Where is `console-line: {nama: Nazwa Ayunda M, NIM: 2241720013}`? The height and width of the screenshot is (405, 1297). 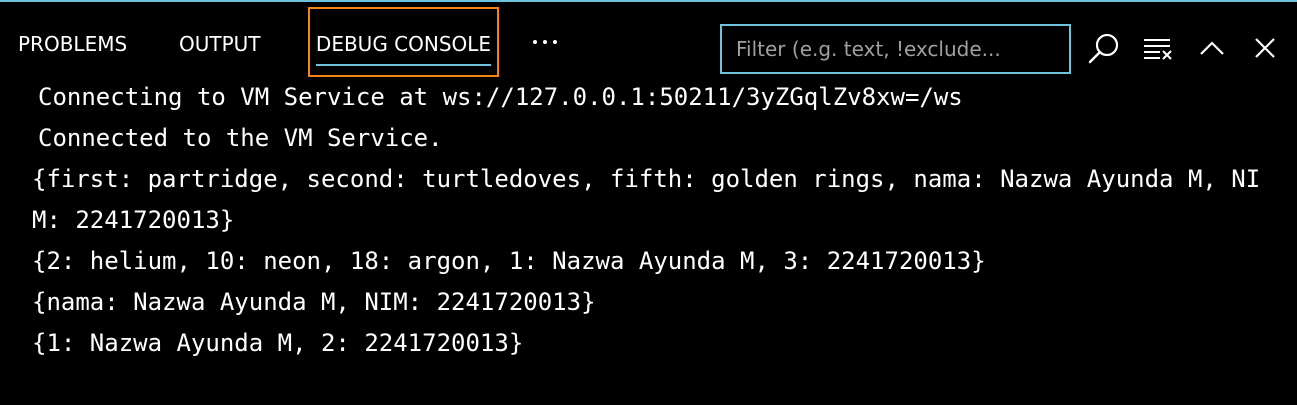
console-line: {nama: Nazwa Ayunda M, NIM: 2241720013} is located at coordinates (314, 302).